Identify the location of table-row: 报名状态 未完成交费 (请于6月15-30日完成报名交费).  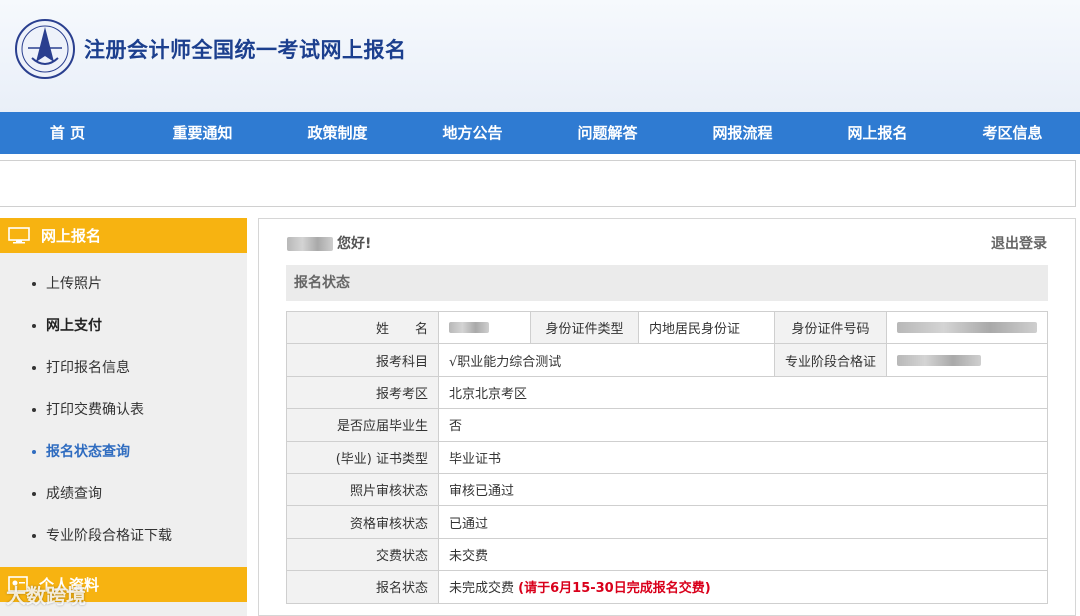
(667, 587).